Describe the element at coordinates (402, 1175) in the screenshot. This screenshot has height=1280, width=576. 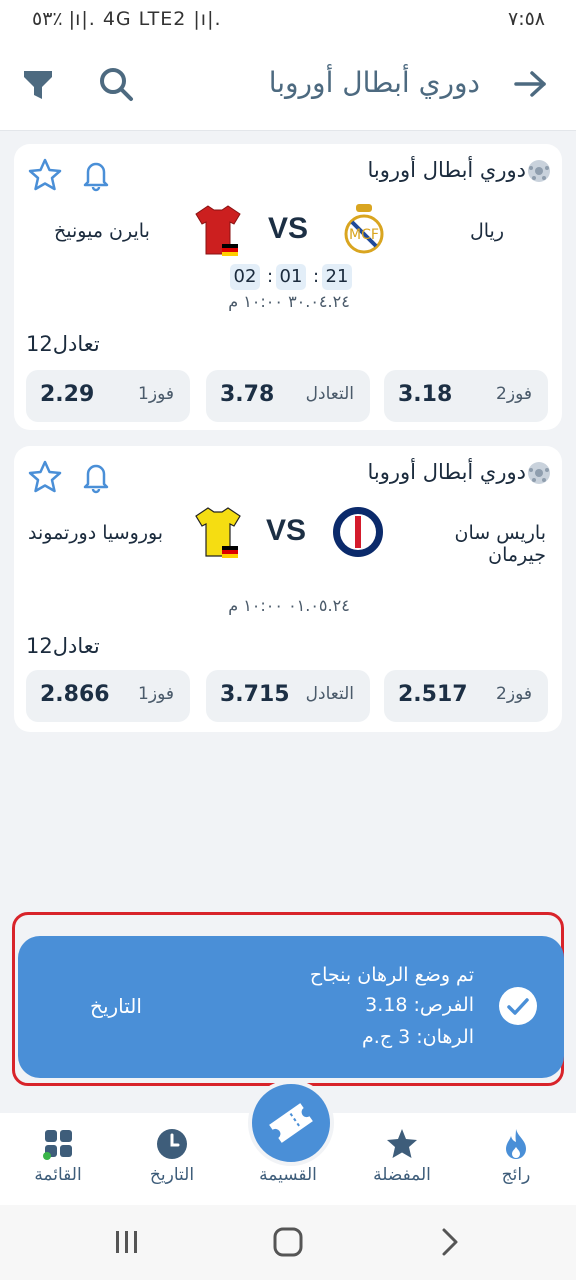
I see `nav-favorites-label: المفضلة` at that location.